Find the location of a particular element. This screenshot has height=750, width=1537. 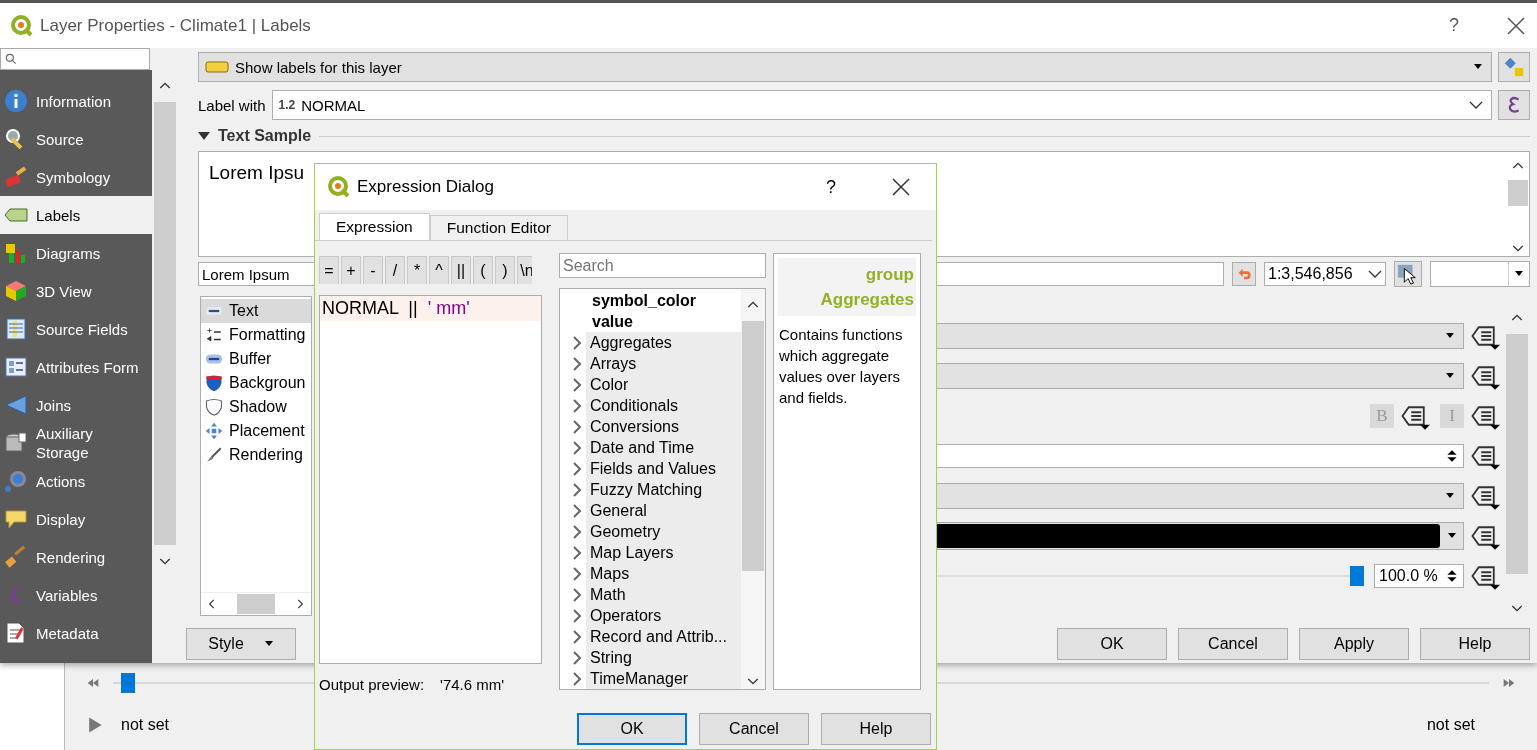

help-heading: group Aggregates is located at coordinates (847, 287).